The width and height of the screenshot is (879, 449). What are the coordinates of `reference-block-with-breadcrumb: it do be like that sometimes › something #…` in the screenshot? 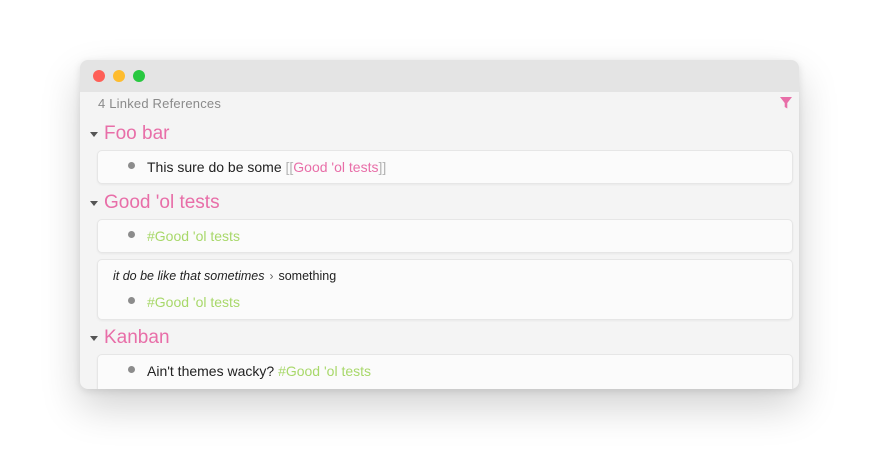 It's located at (445, 289).